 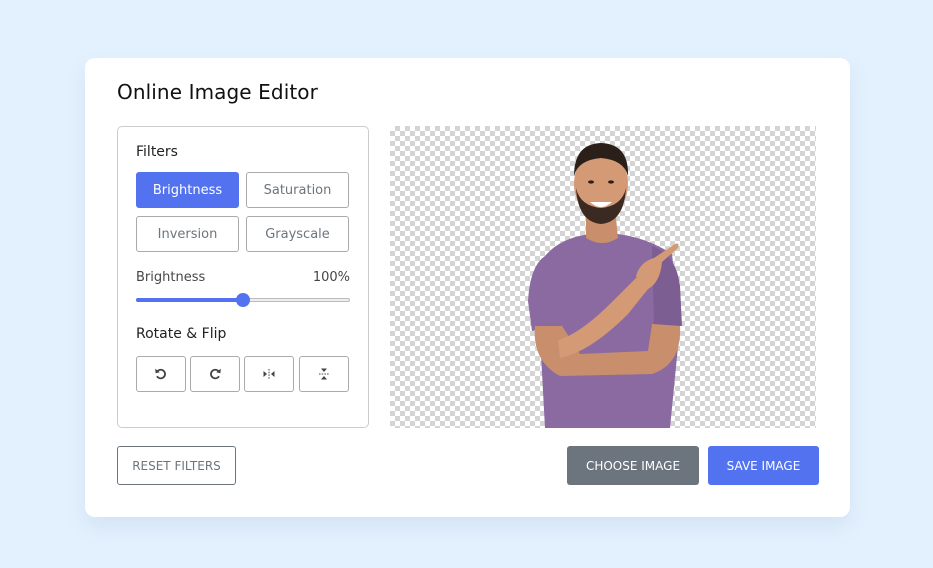 I want to click on person-figure, so click(x=605, y=285).